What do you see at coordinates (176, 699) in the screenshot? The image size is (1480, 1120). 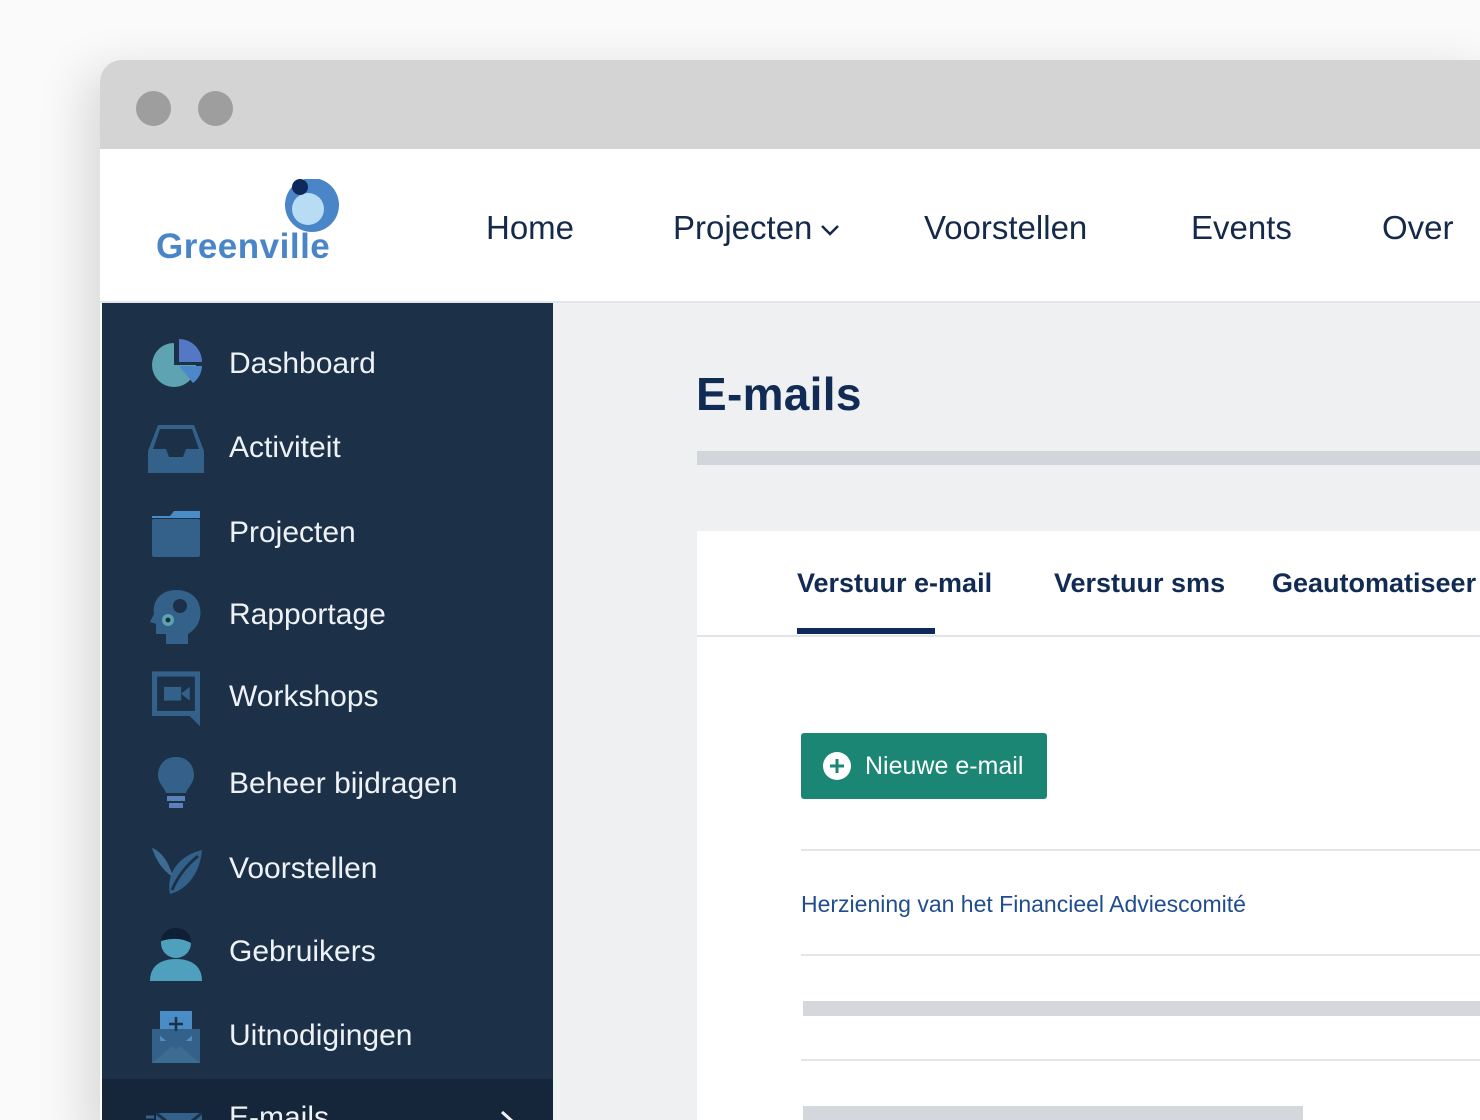 I see `video-chat-icon` at bounding box center [176, 699].